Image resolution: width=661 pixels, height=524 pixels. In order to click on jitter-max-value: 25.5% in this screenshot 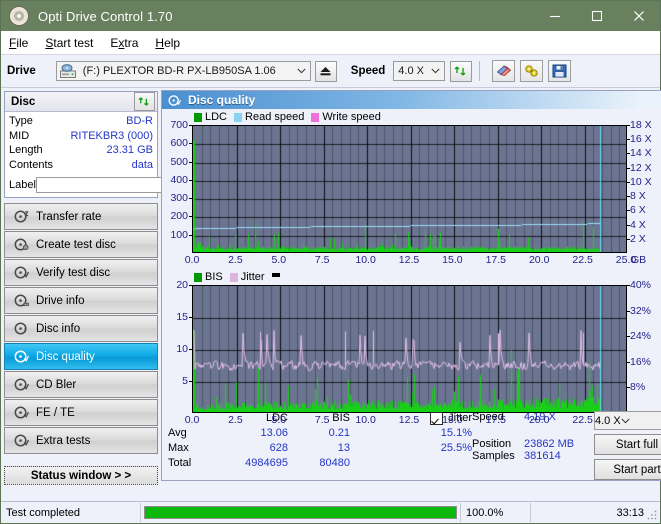, I will do `click(456, 448)`.